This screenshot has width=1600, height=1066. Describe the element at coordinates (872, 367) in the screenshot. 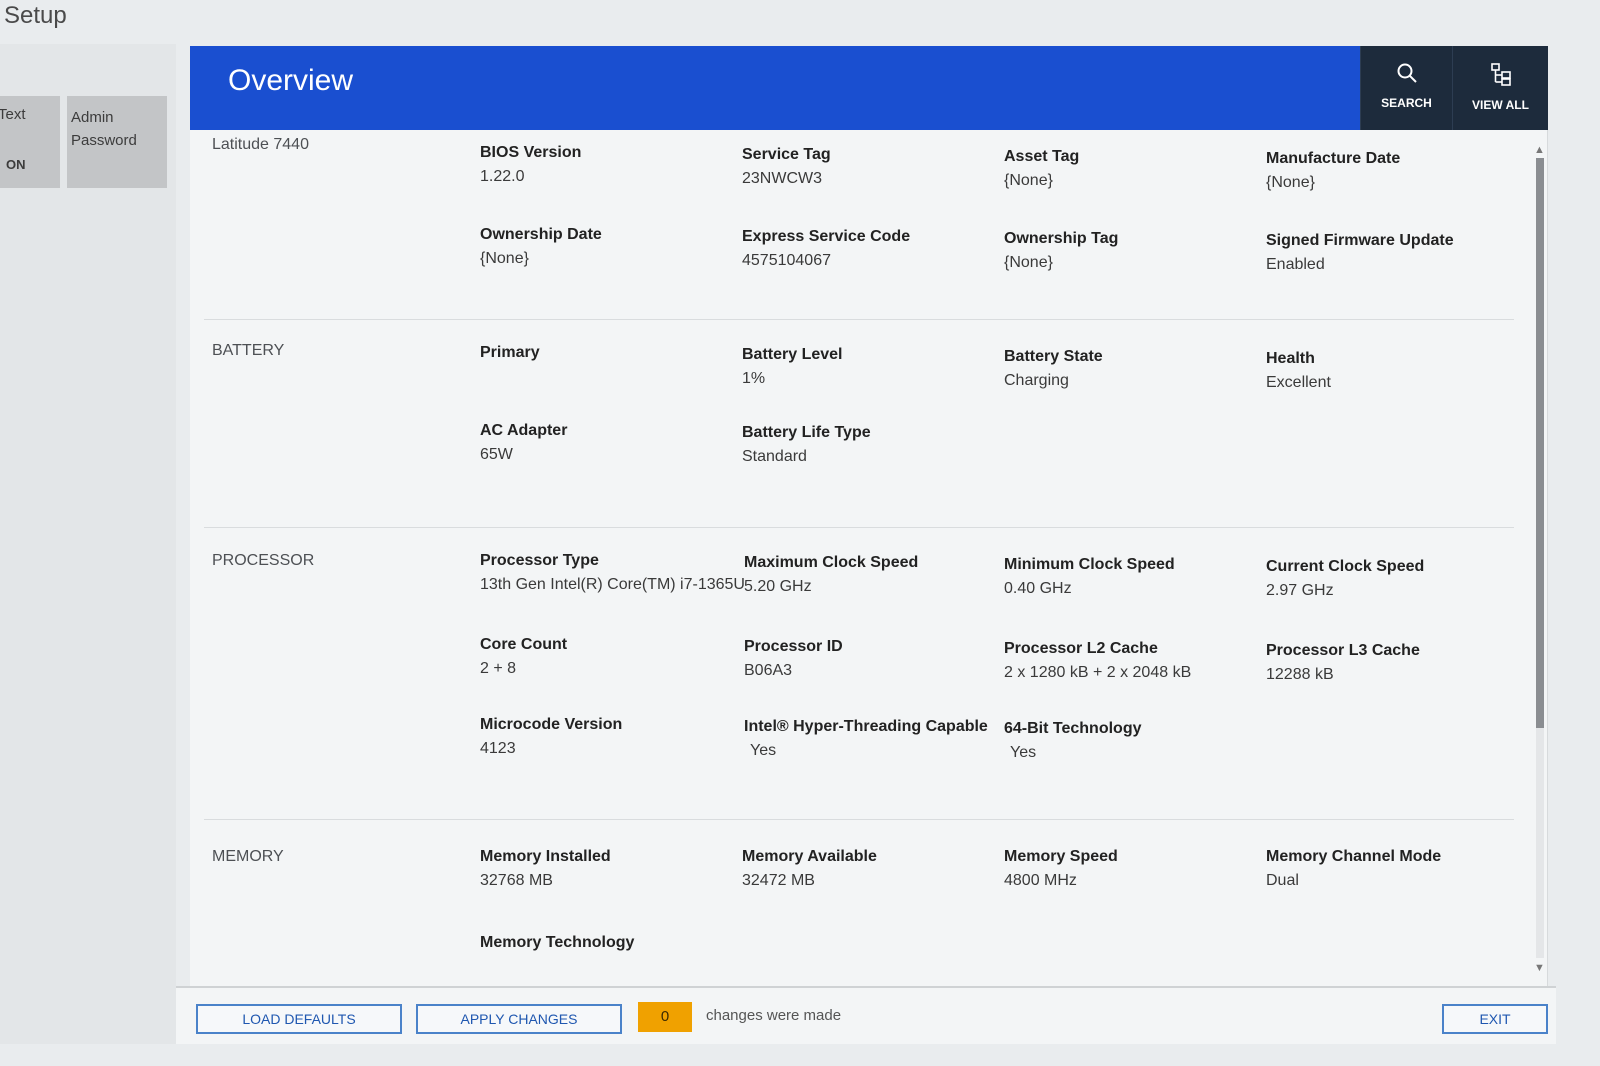

I see `field-battery-level: Battery Level 1%` at that location.